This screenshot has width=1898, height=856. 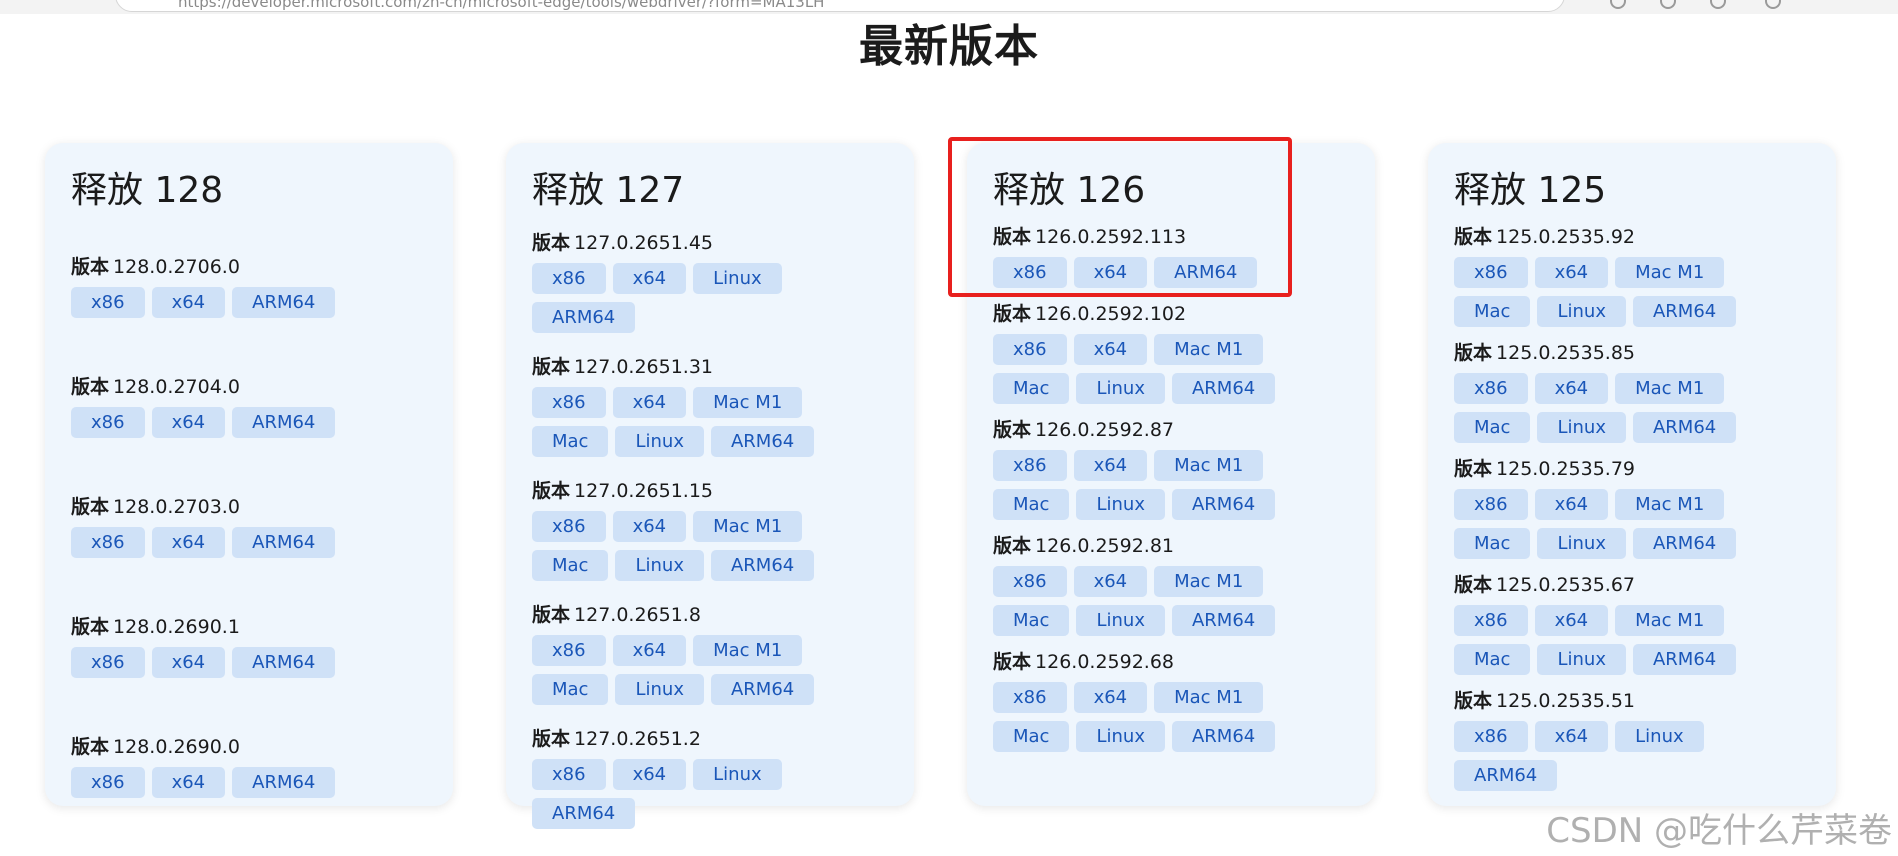 What do you see at coordinates (1668, 4) in the screenshot?
I see `favorites-icon` at bounding box center [1668, 4].